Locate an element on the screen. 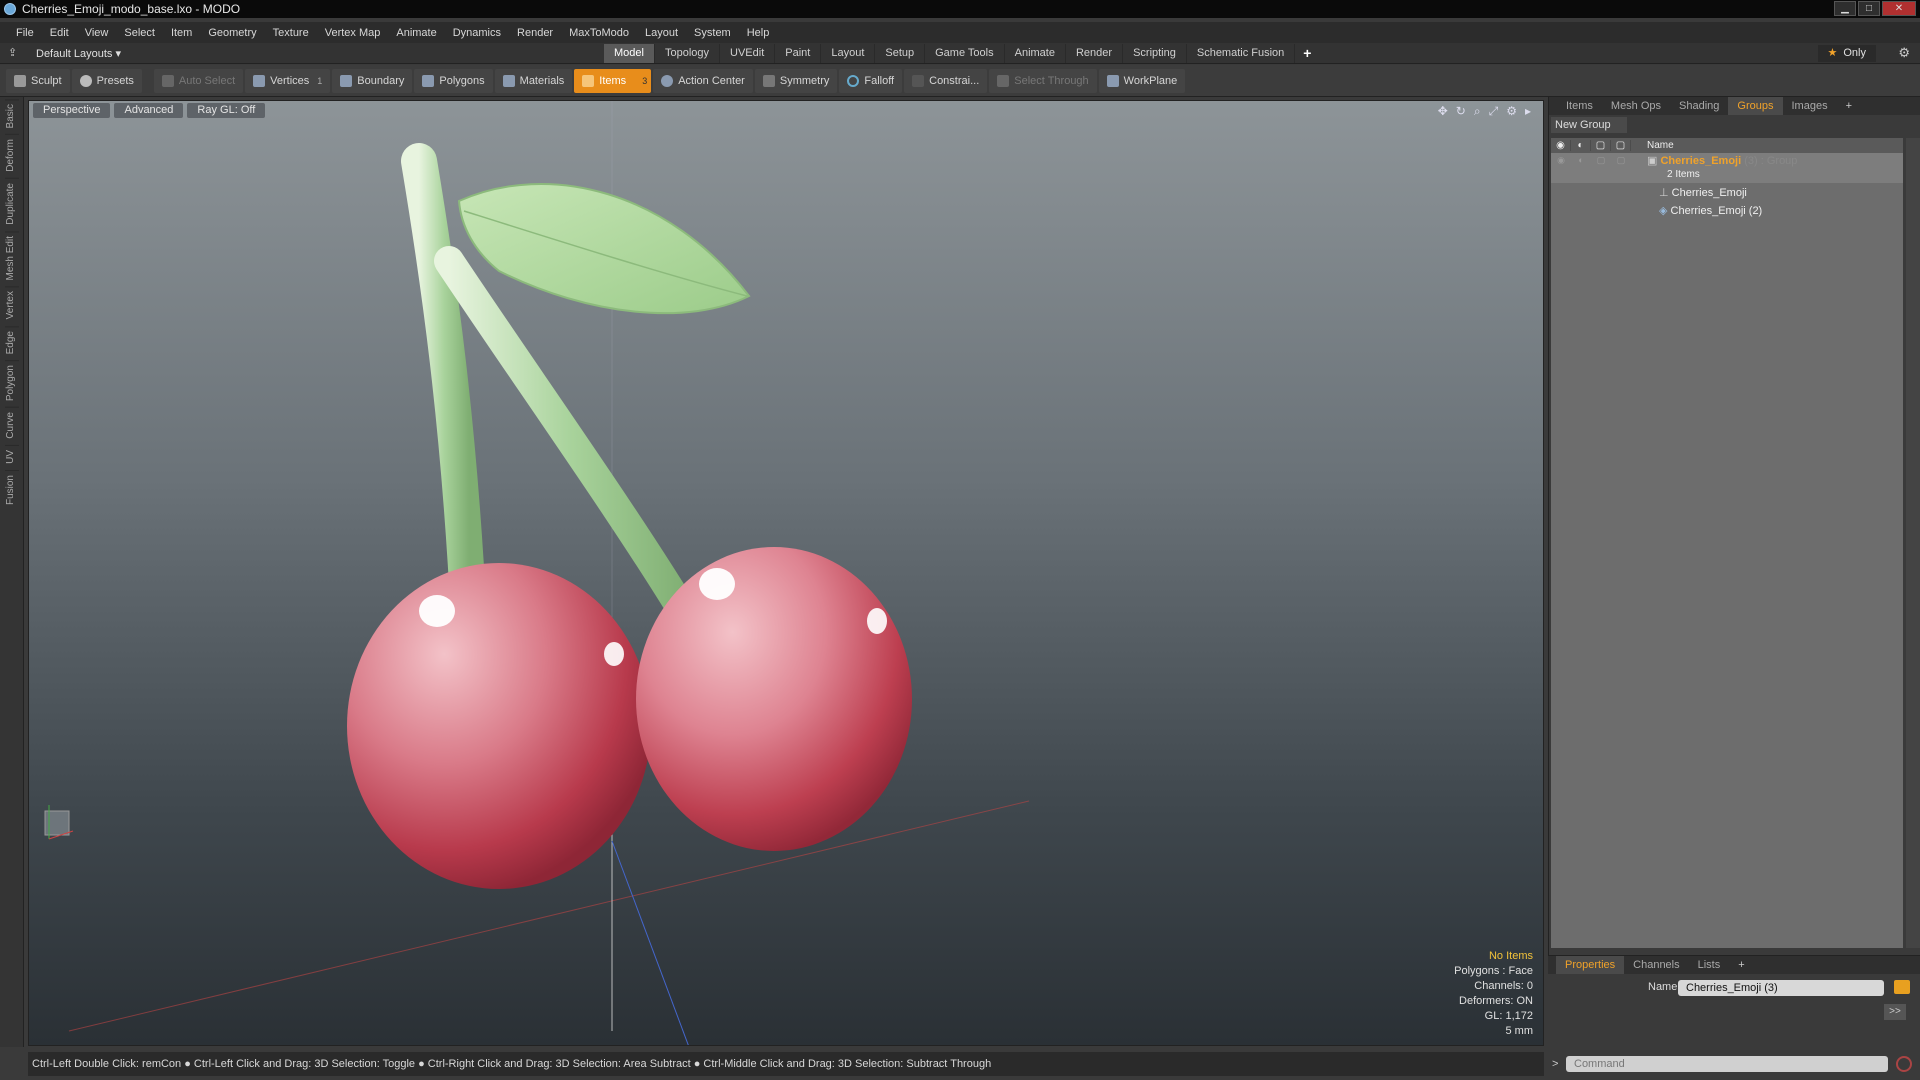 Image resolution: width=1920 pixels, height=1080 pixels. tree-row-item: ◈ Cherries_Emoji (2) is located at coordinates (1727, 210).